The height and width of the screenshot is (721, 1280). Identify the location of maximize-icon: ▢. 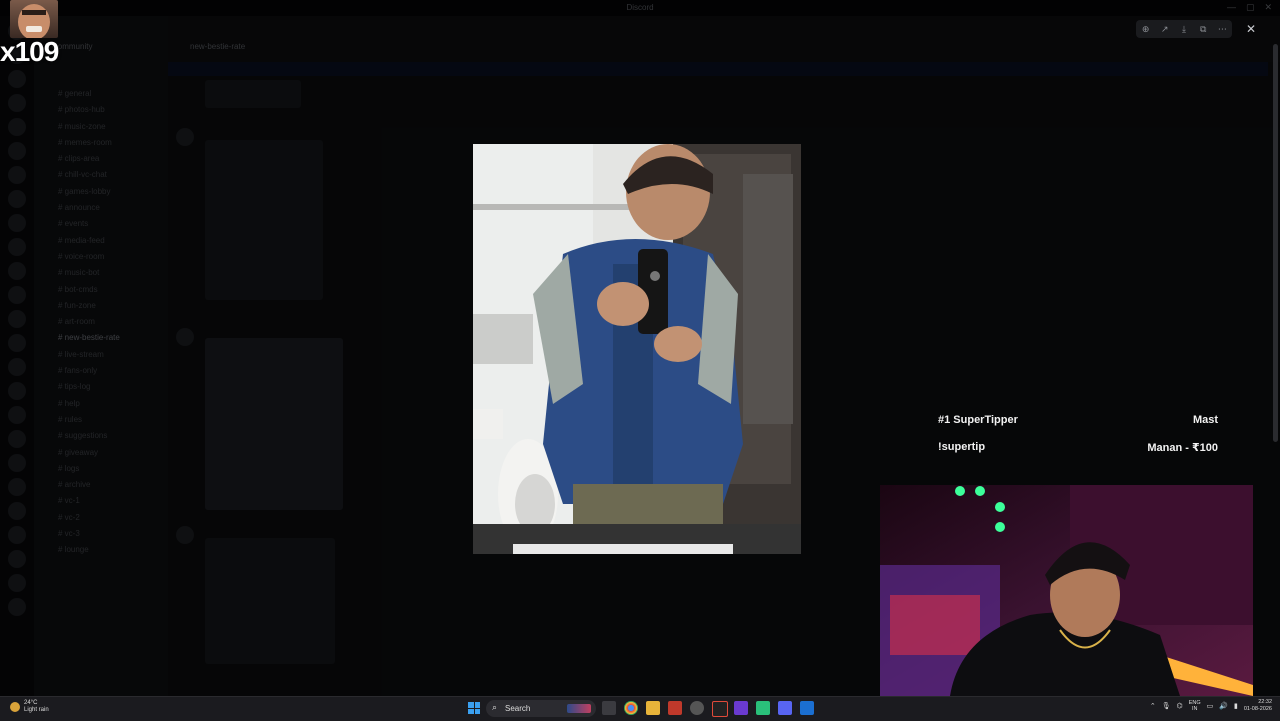
(1250, 7).